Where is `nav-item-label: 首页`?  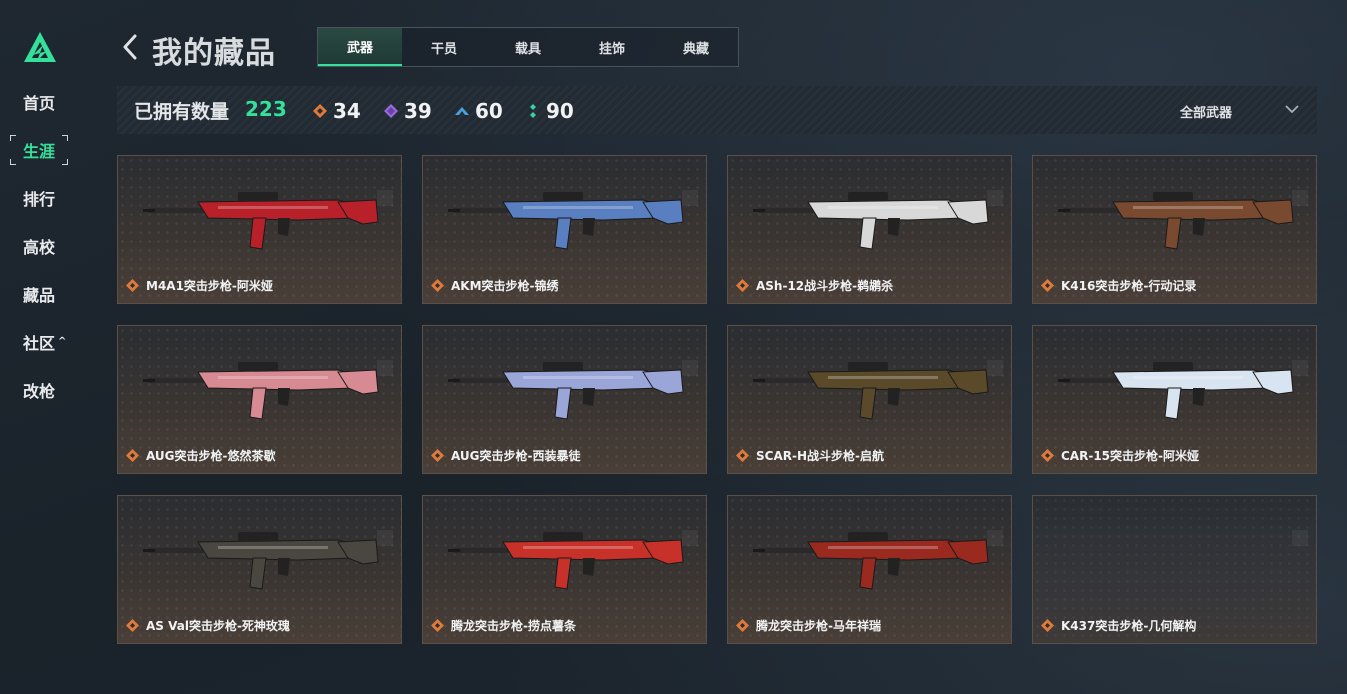 nav-item-label: 首页 is located at coordinates (39, 103).